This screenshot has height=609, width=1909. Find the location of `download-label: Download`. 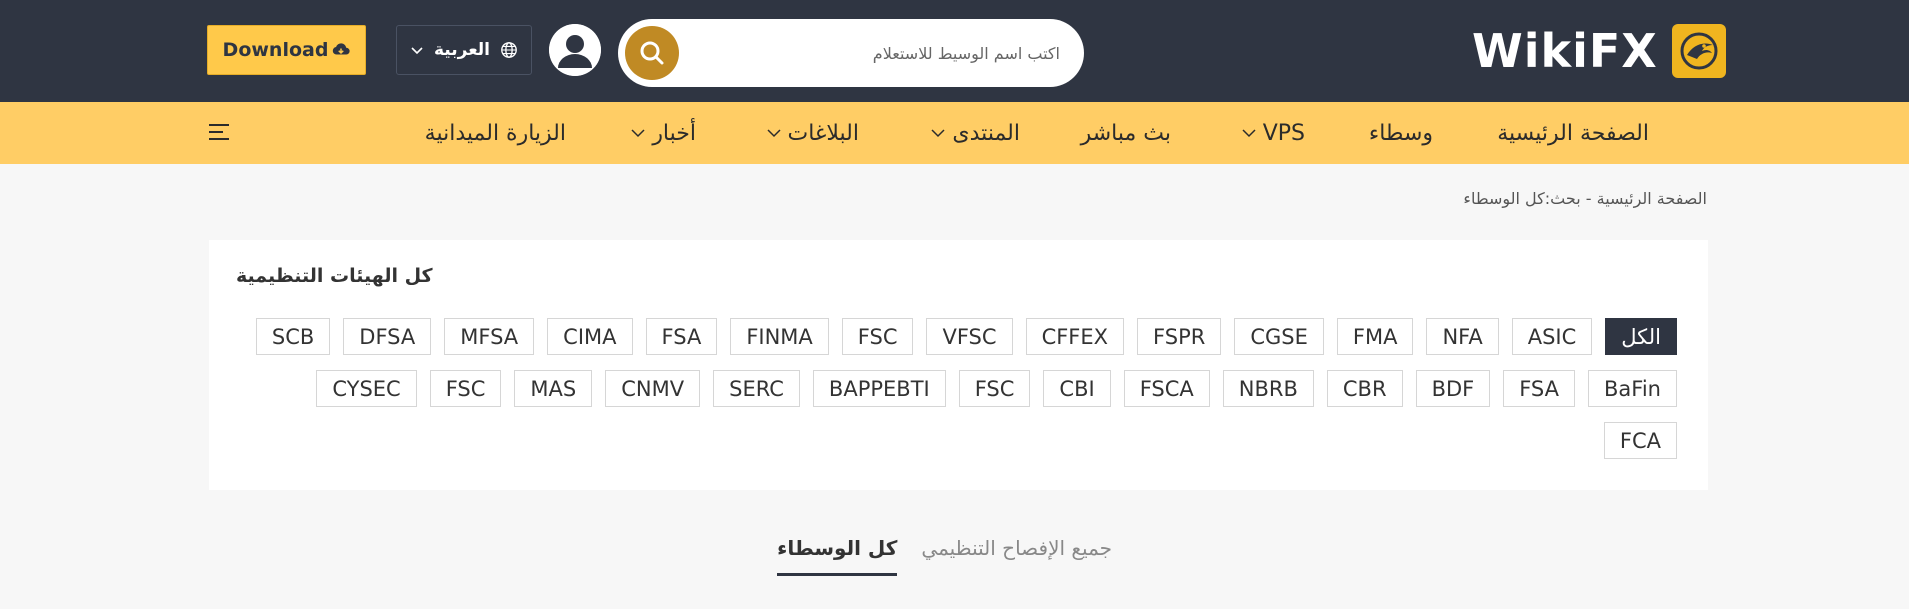

download-label: Download is located at coordinates (275, 50).